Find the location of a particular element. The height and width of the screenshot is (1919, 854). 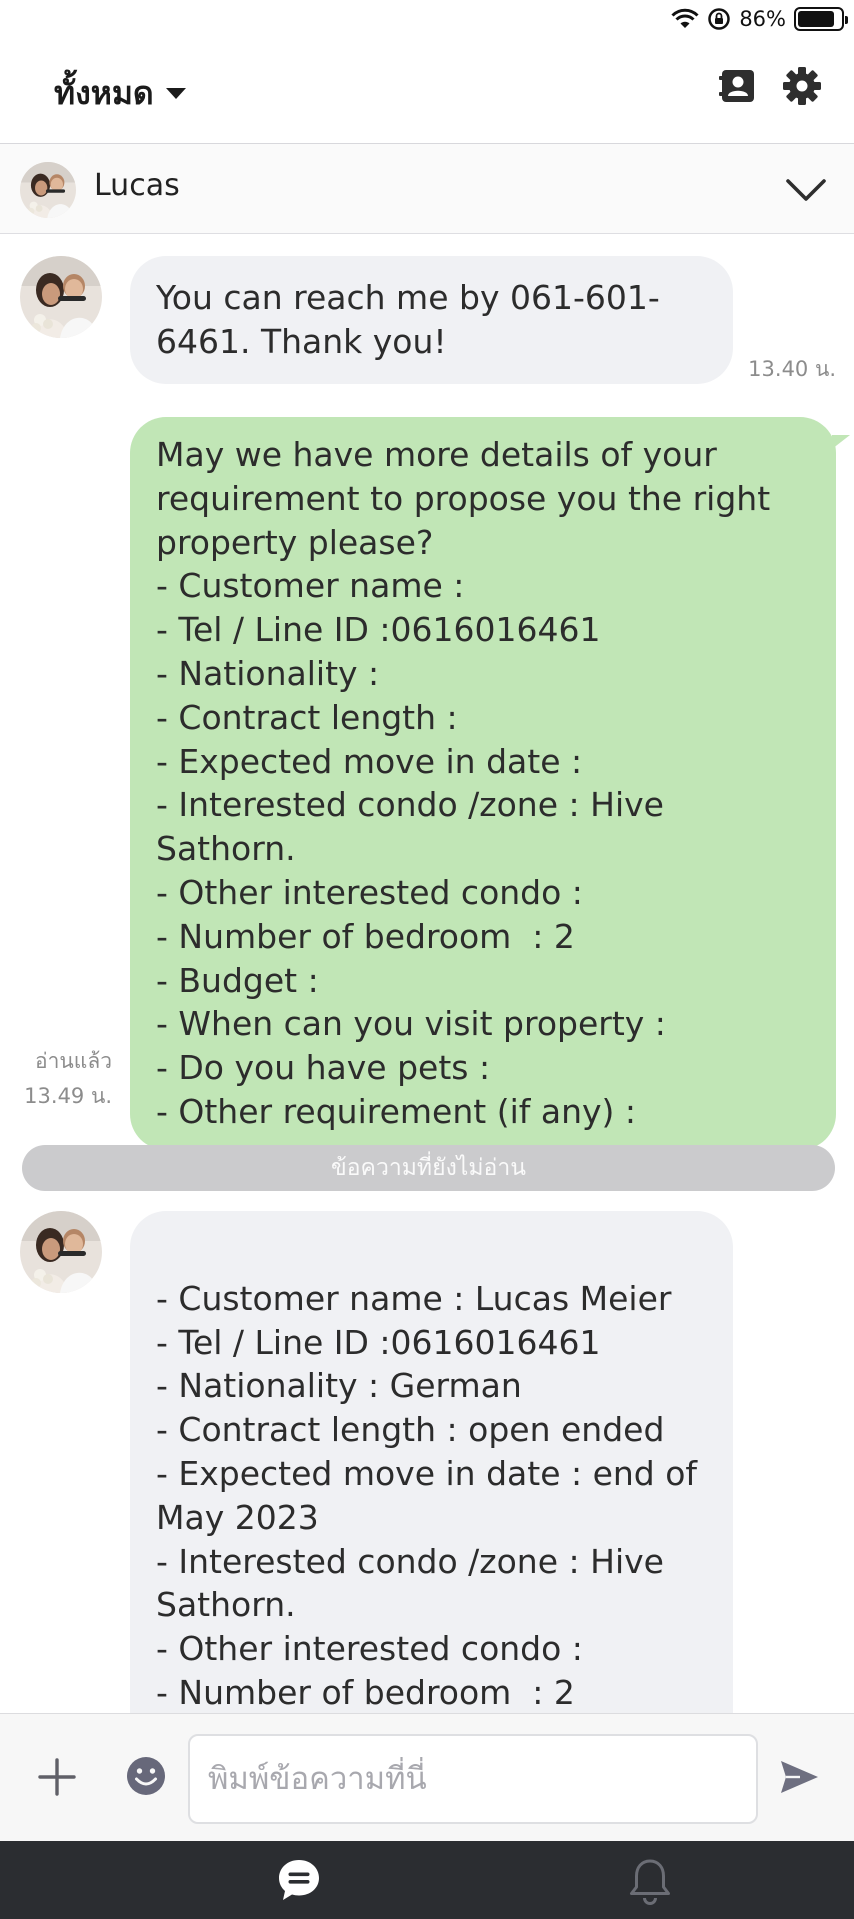

battery-percentage: 86% is located at coordinates (762, 19).